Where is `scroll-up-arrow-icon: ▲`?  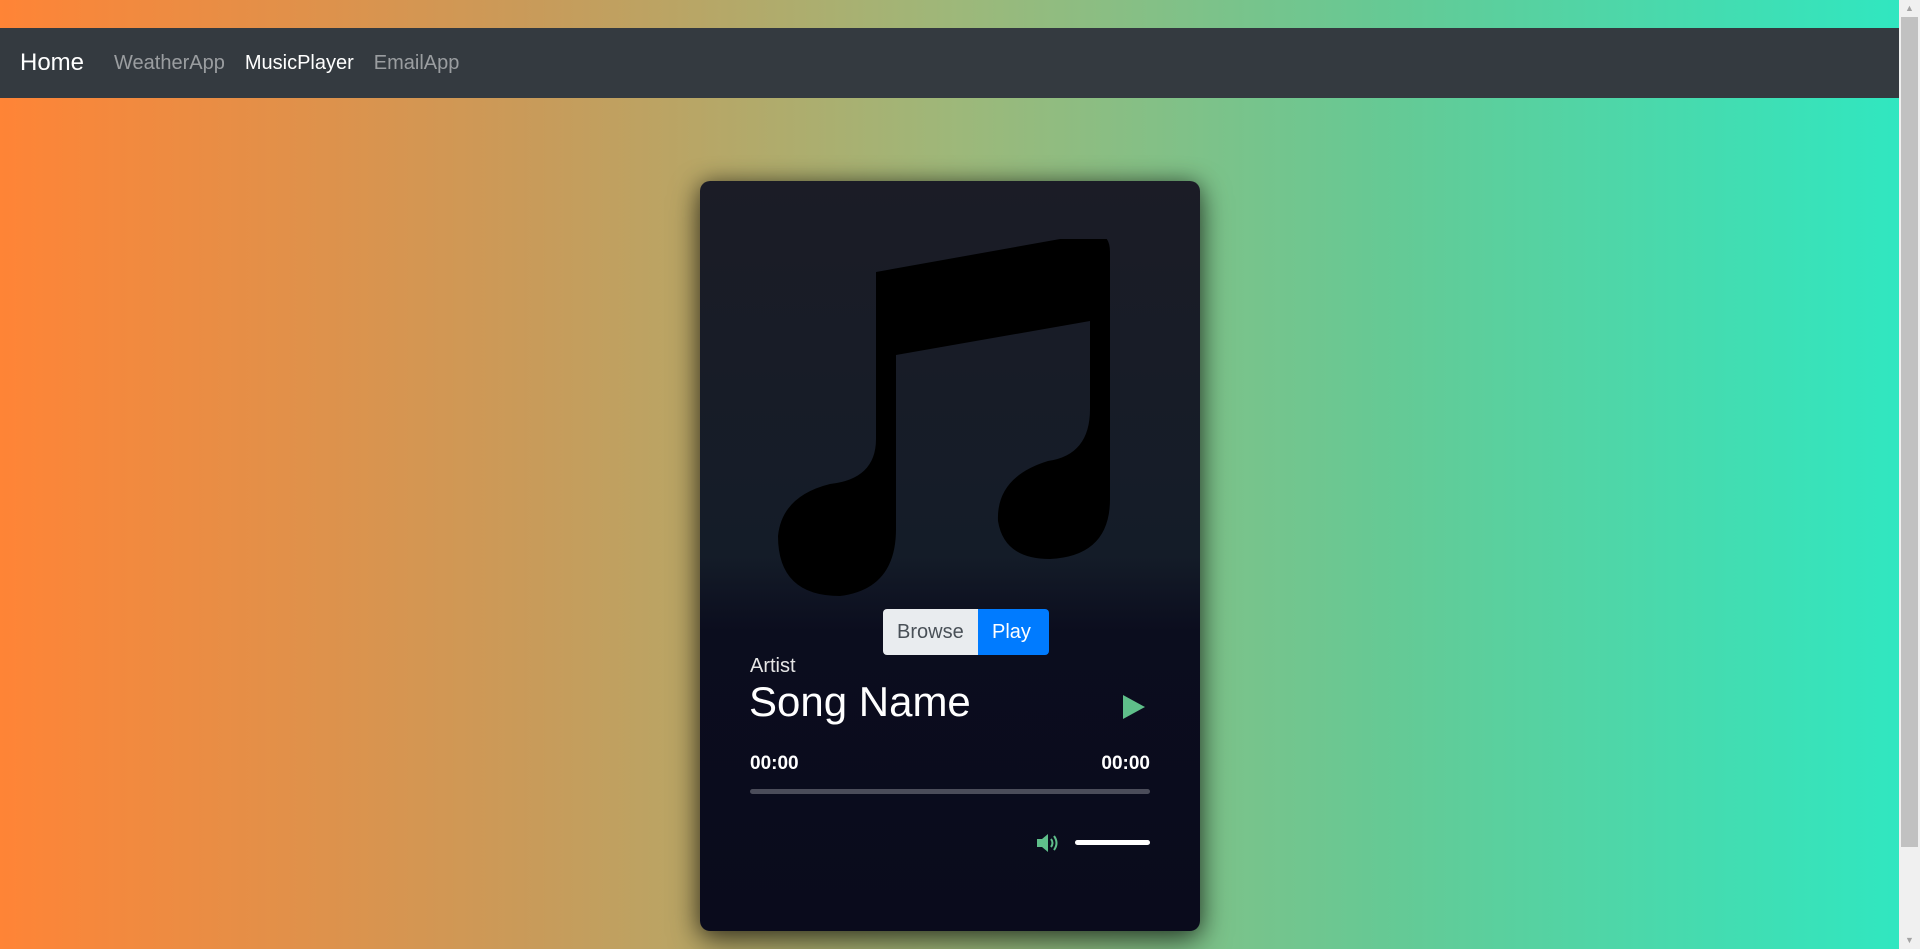
scroll-up-arrow-icon: ▲ is located at coordinates (1909, 8).